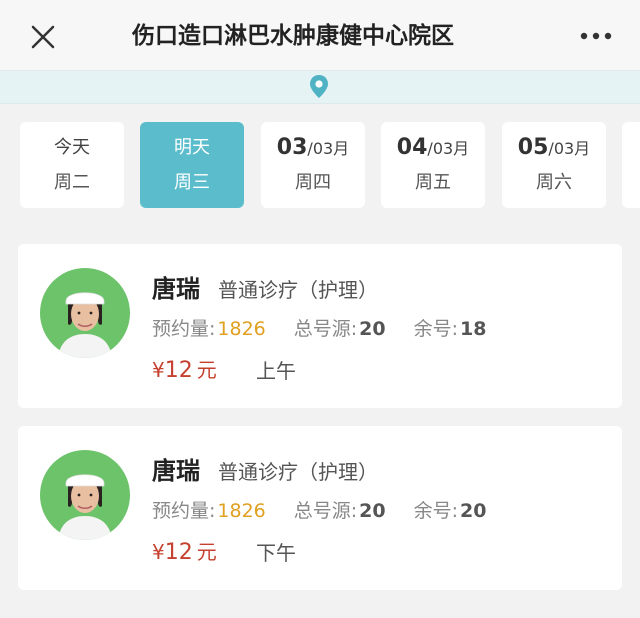  I want to click on time-period: 下午, so click(276, 553).